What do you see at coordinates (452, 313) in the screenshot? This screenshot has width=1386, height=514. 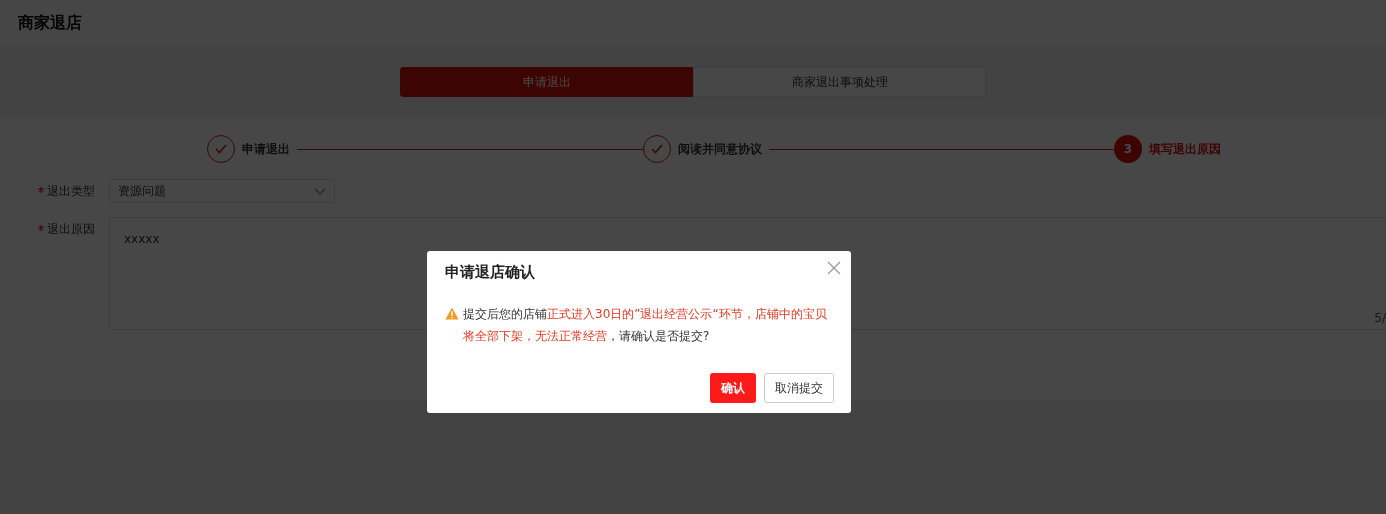 I see `warning-icon` at bounding box center [452, 313].